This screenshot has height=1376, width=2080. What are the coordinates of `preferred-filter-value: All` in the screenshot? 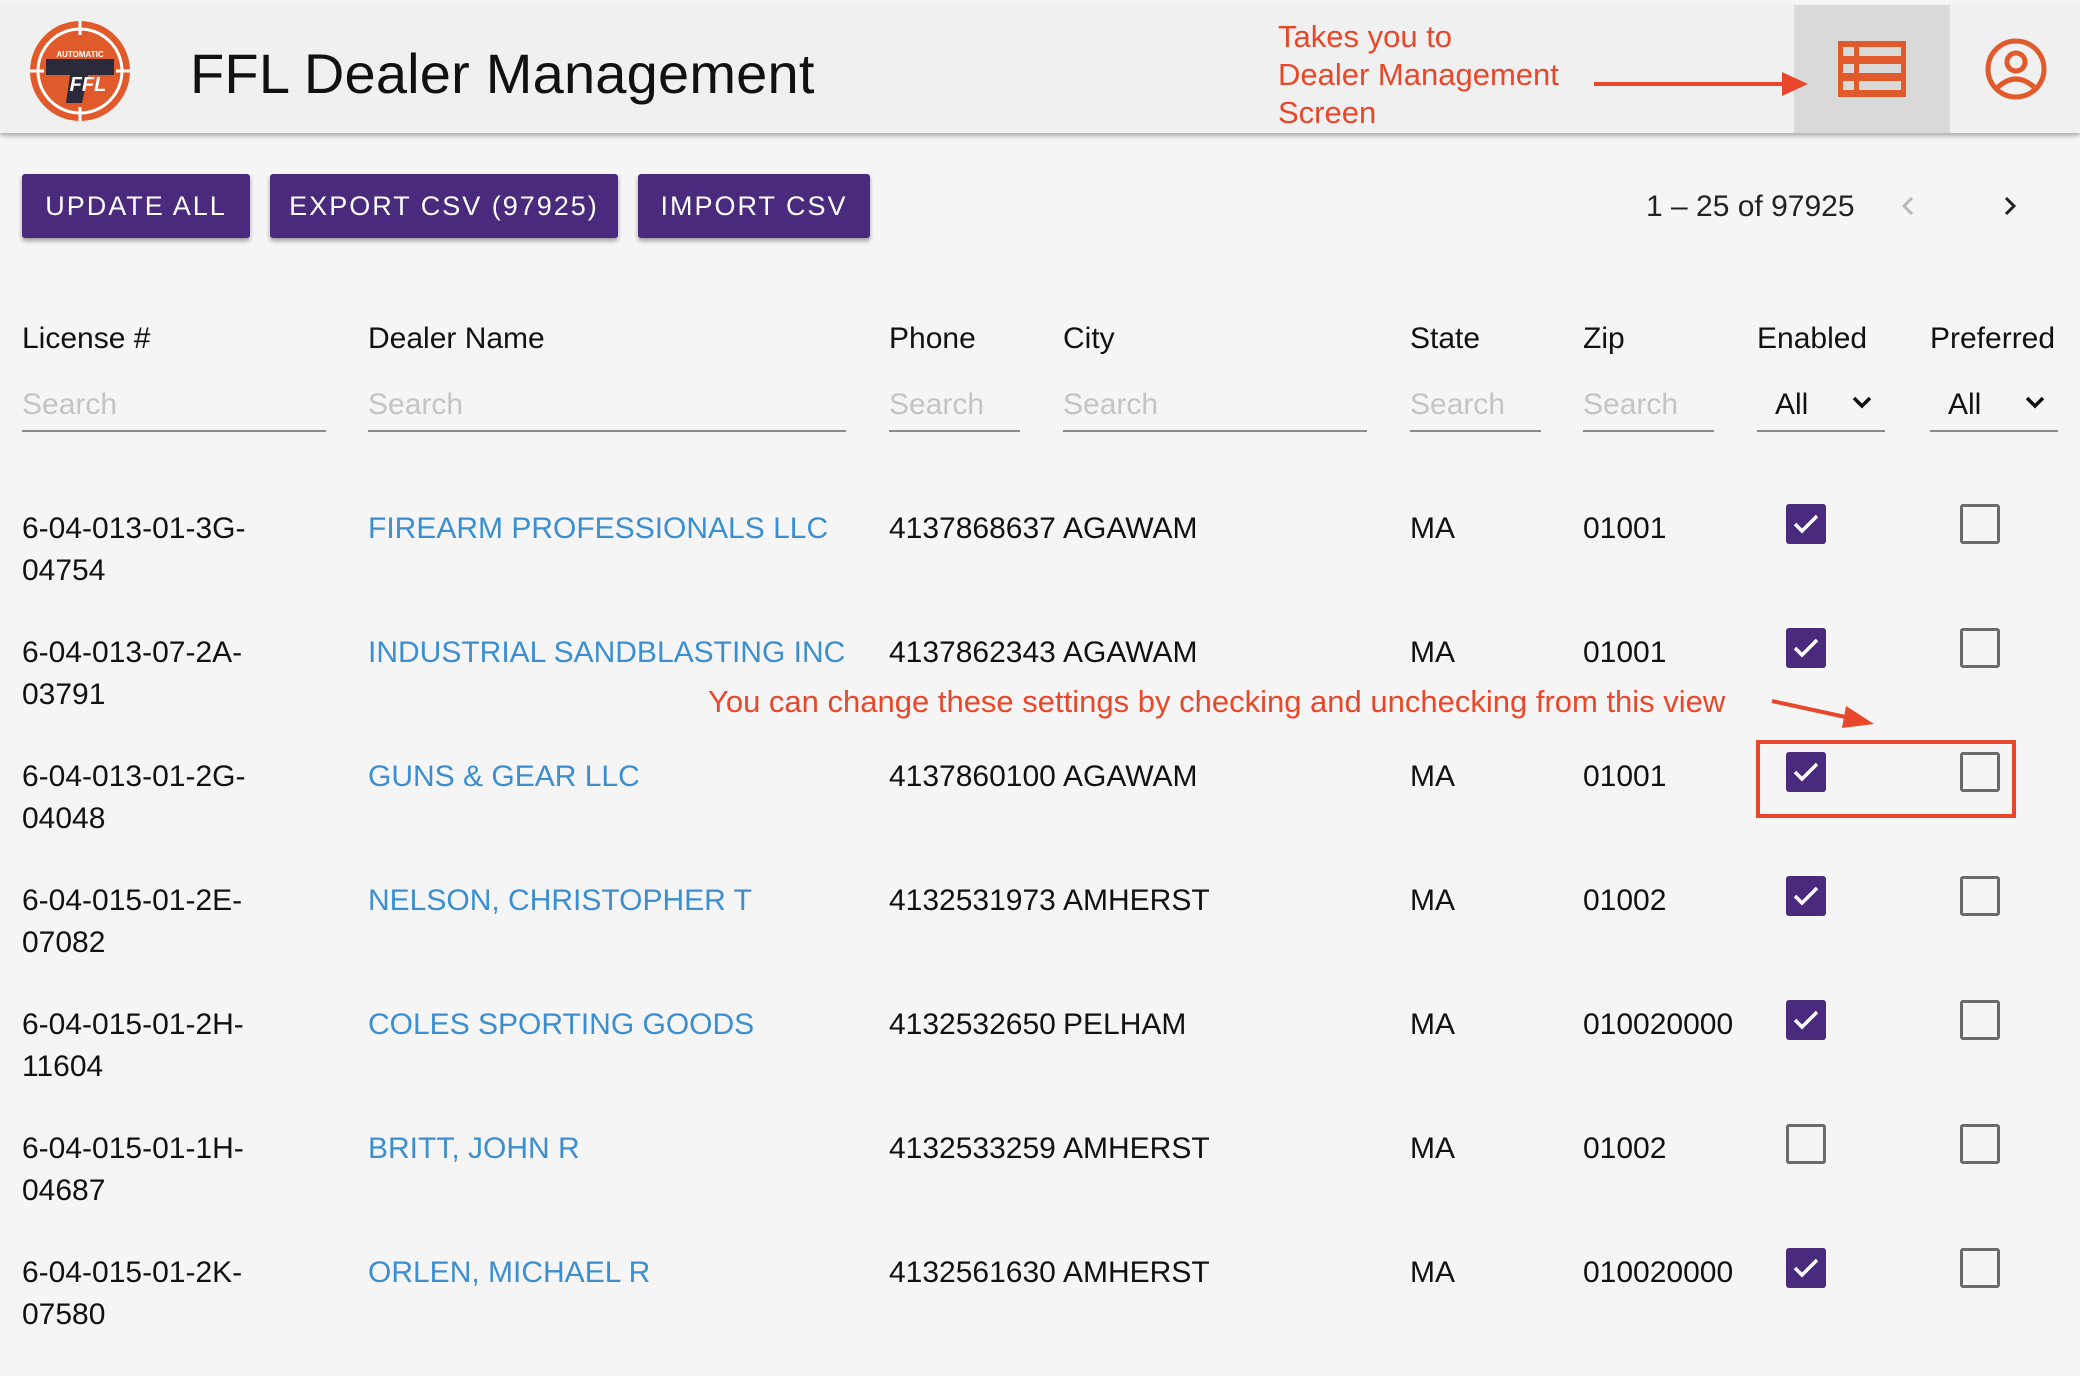 It's located at (1965, 404).